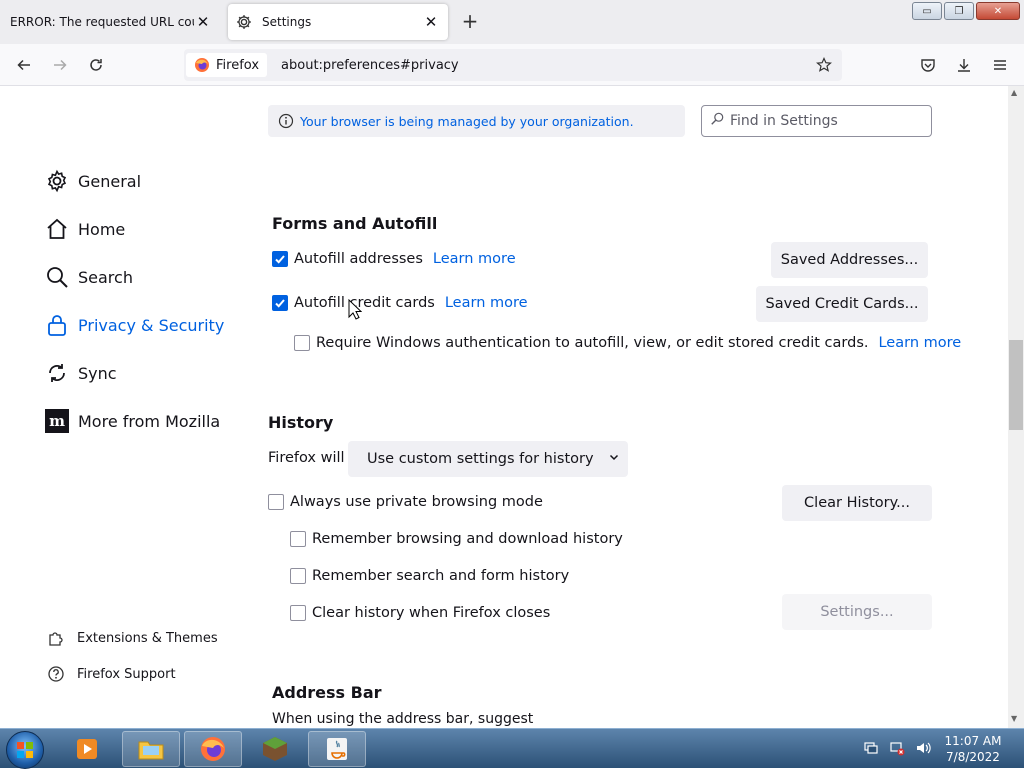  Describe the element at coordinates (973, 741) in the screenshot. I see `clock-time: 11:07 AM` at that location.